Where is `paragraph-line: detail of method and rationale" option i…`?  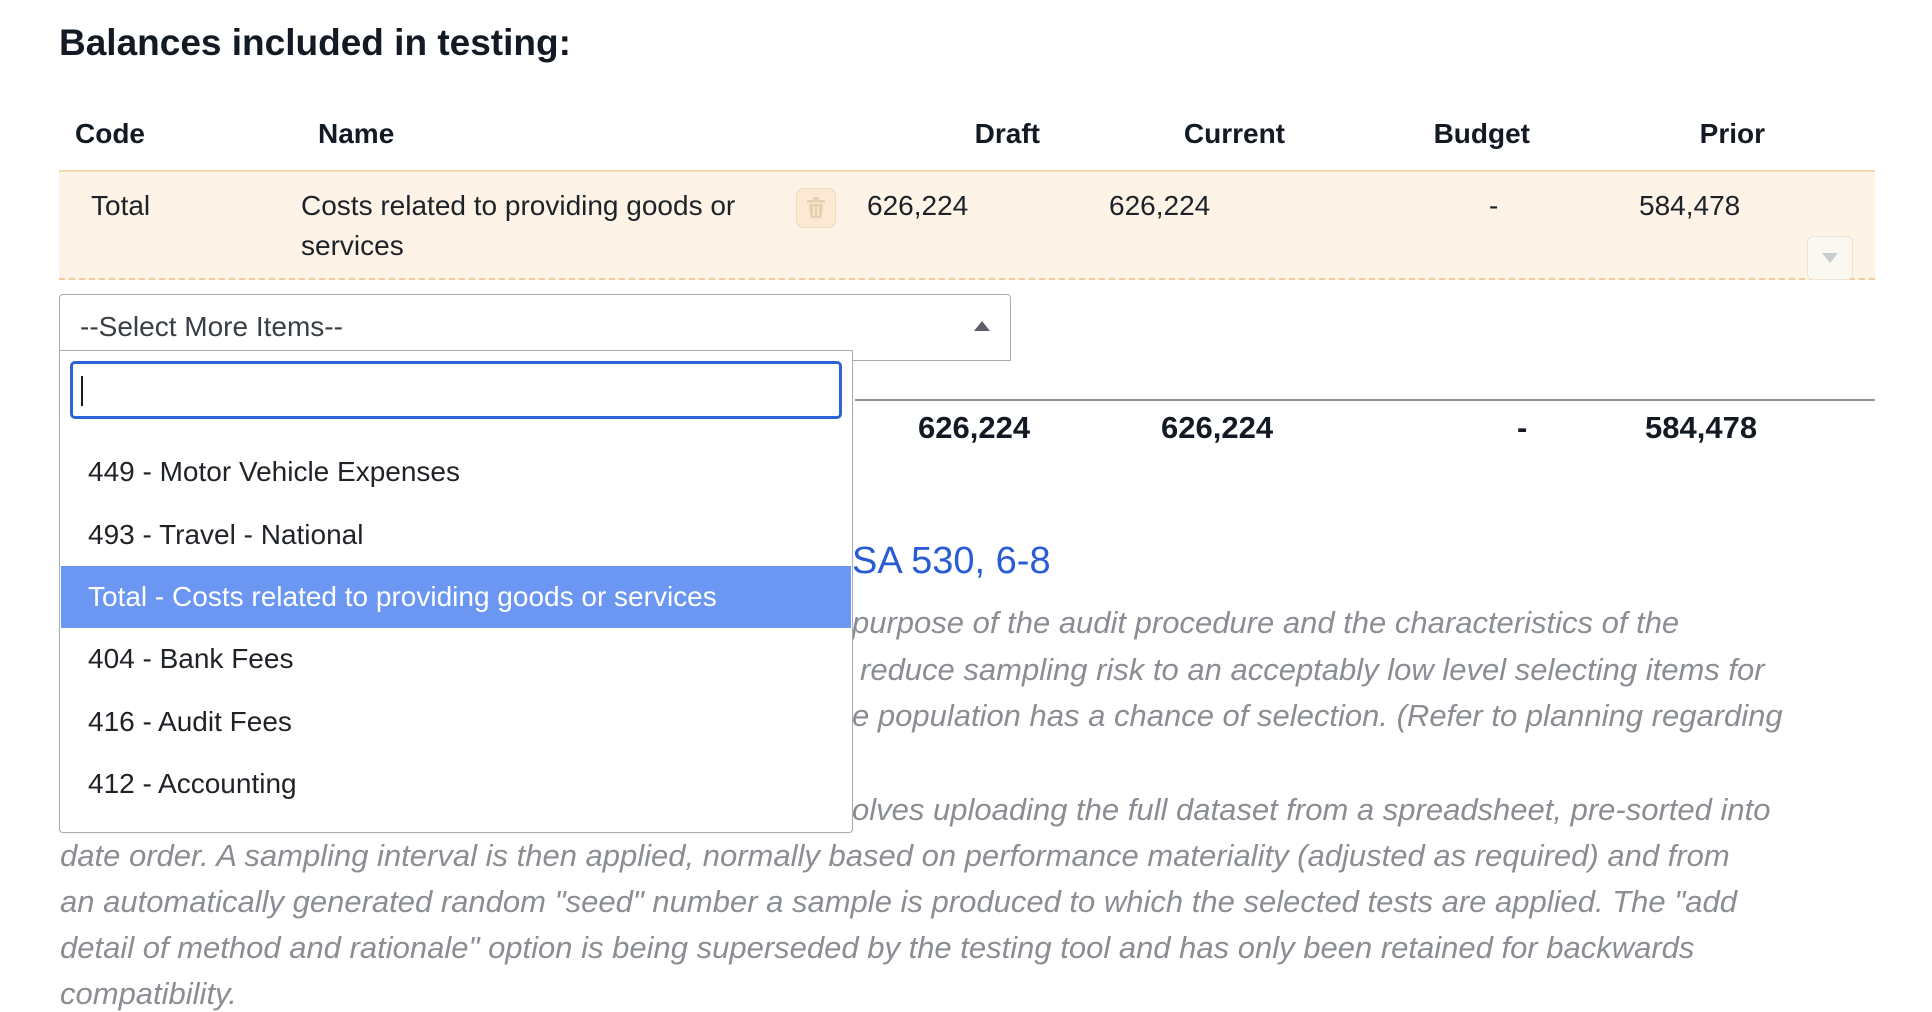
paragraph-line: detail of method and rationale" option i… is located at coordinates (877, 947).